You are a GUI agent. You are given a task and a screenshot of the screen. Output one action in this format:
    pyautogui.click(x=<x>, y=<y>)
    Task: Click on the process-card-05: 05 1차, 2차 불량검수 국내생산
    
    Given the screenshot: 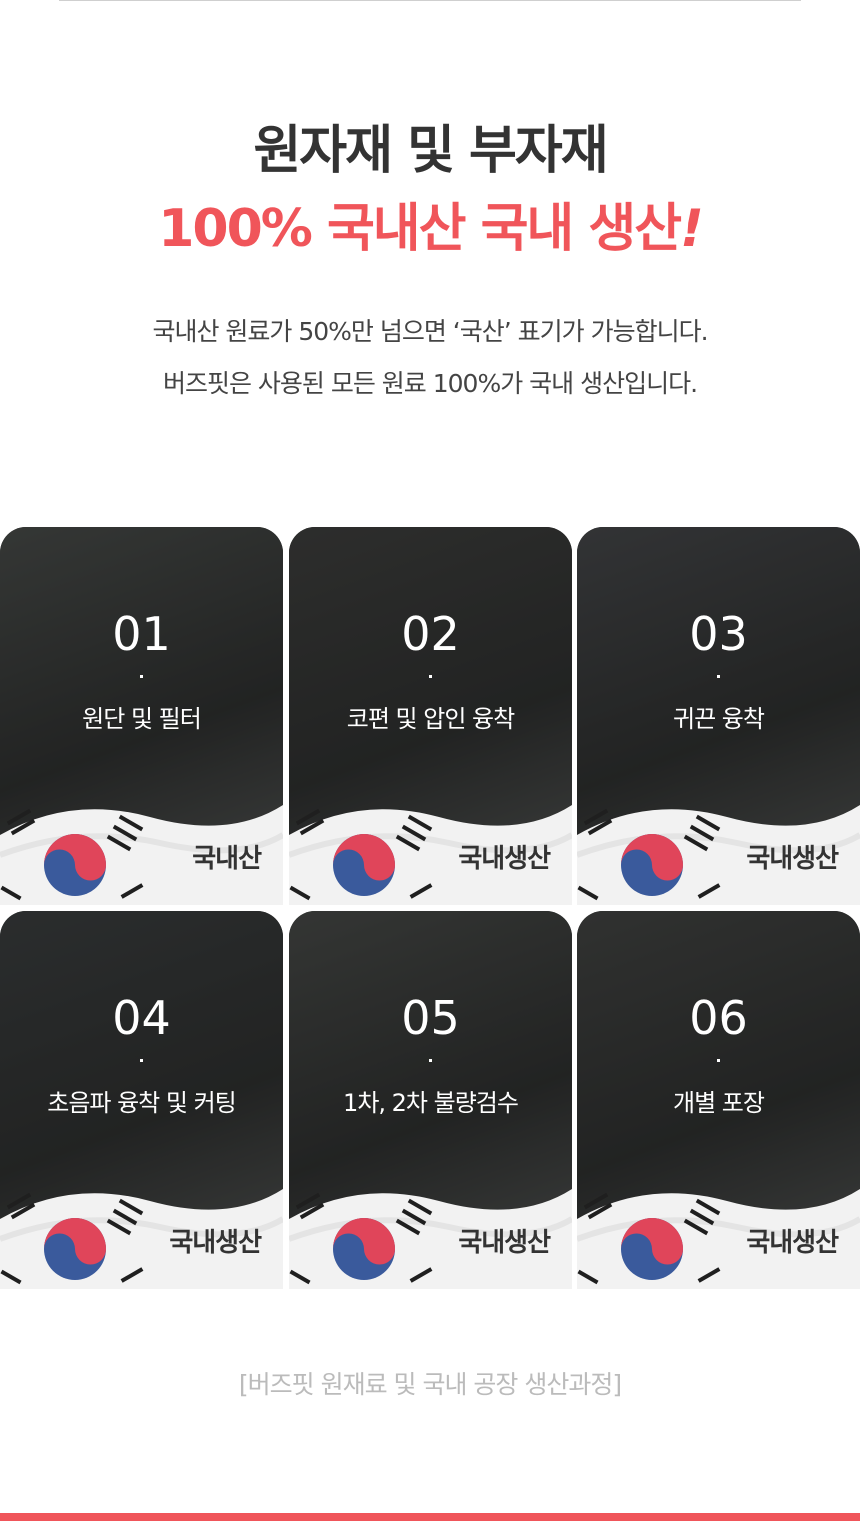 What is the action you would take?
    pyautogui.click(x=430, y=1100)
    